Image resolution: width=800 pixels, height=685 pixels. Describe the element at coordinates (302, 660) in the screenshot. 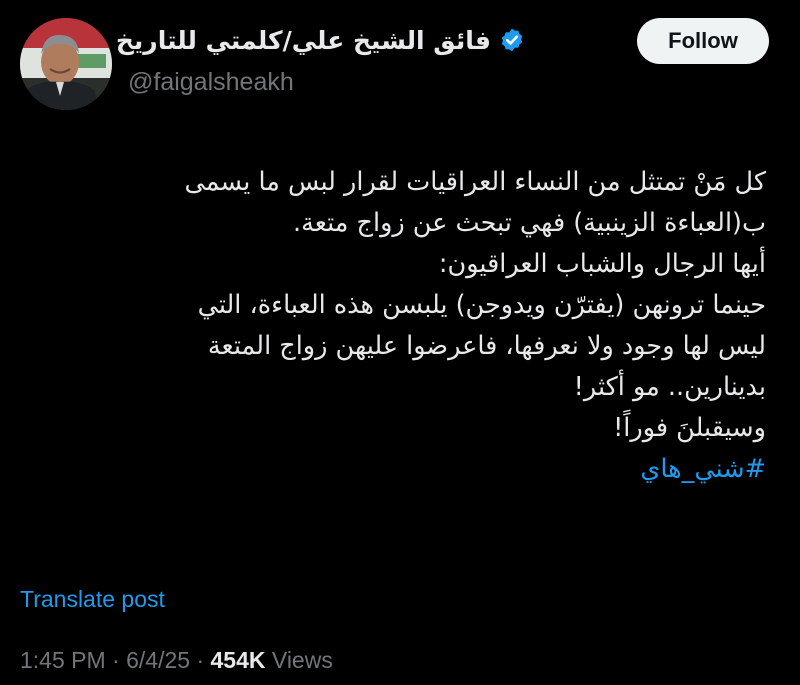

I see `views-label: Views` at that location.